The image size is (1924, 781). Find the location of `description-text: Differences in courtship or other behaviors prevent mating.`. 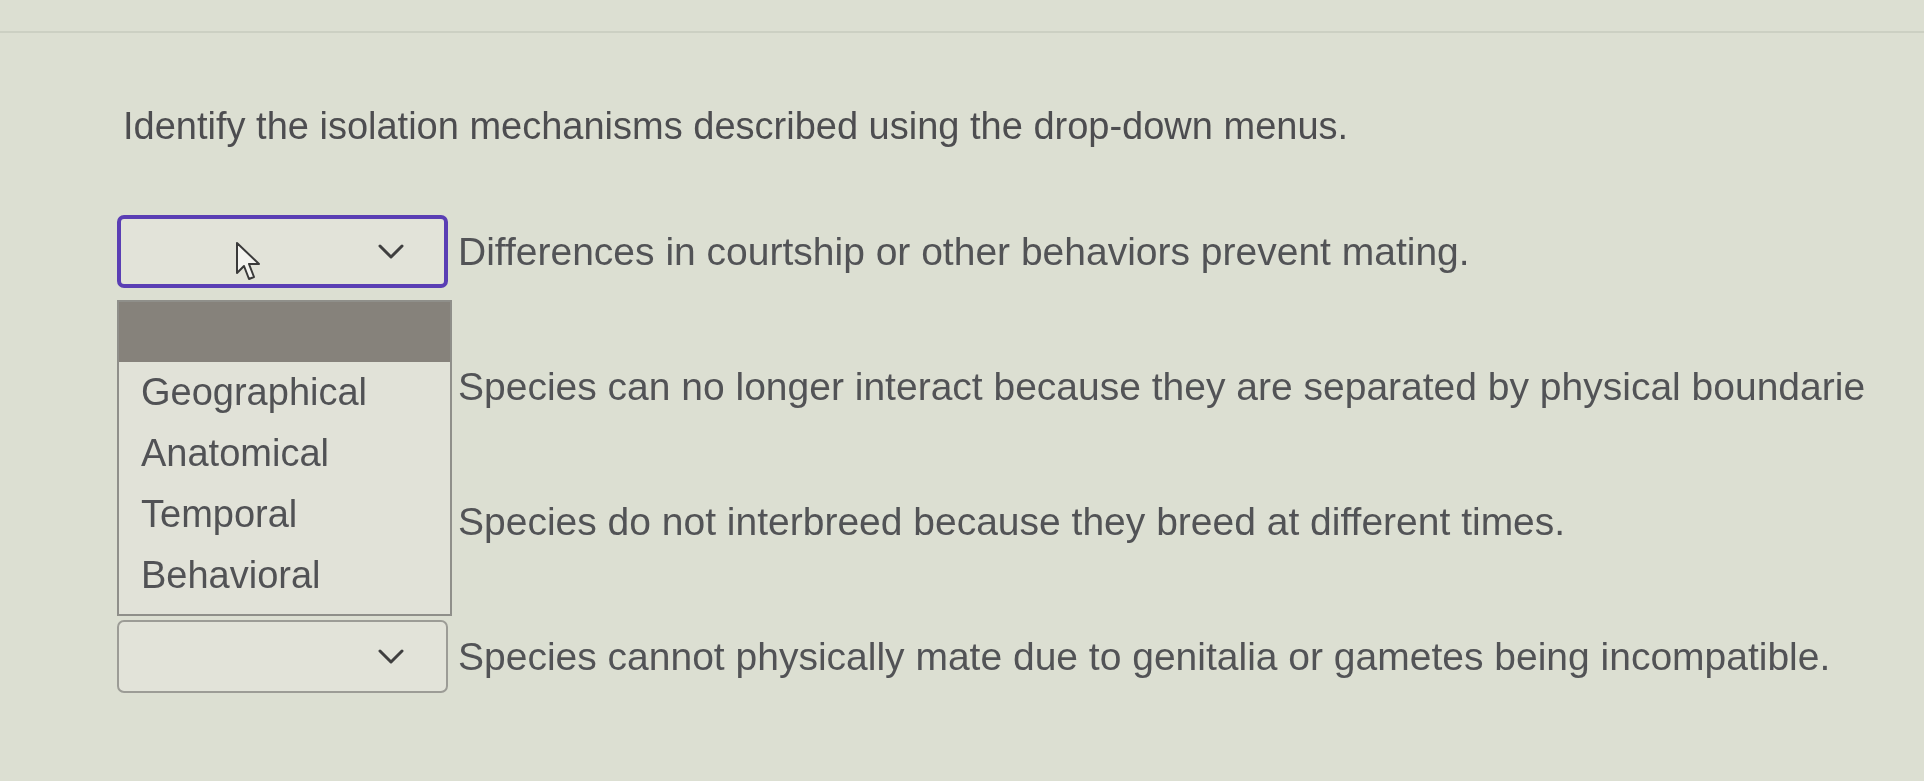

description-text: Differences in courtship or other behaviors prevent mating. is located at coordinates (964, 251).